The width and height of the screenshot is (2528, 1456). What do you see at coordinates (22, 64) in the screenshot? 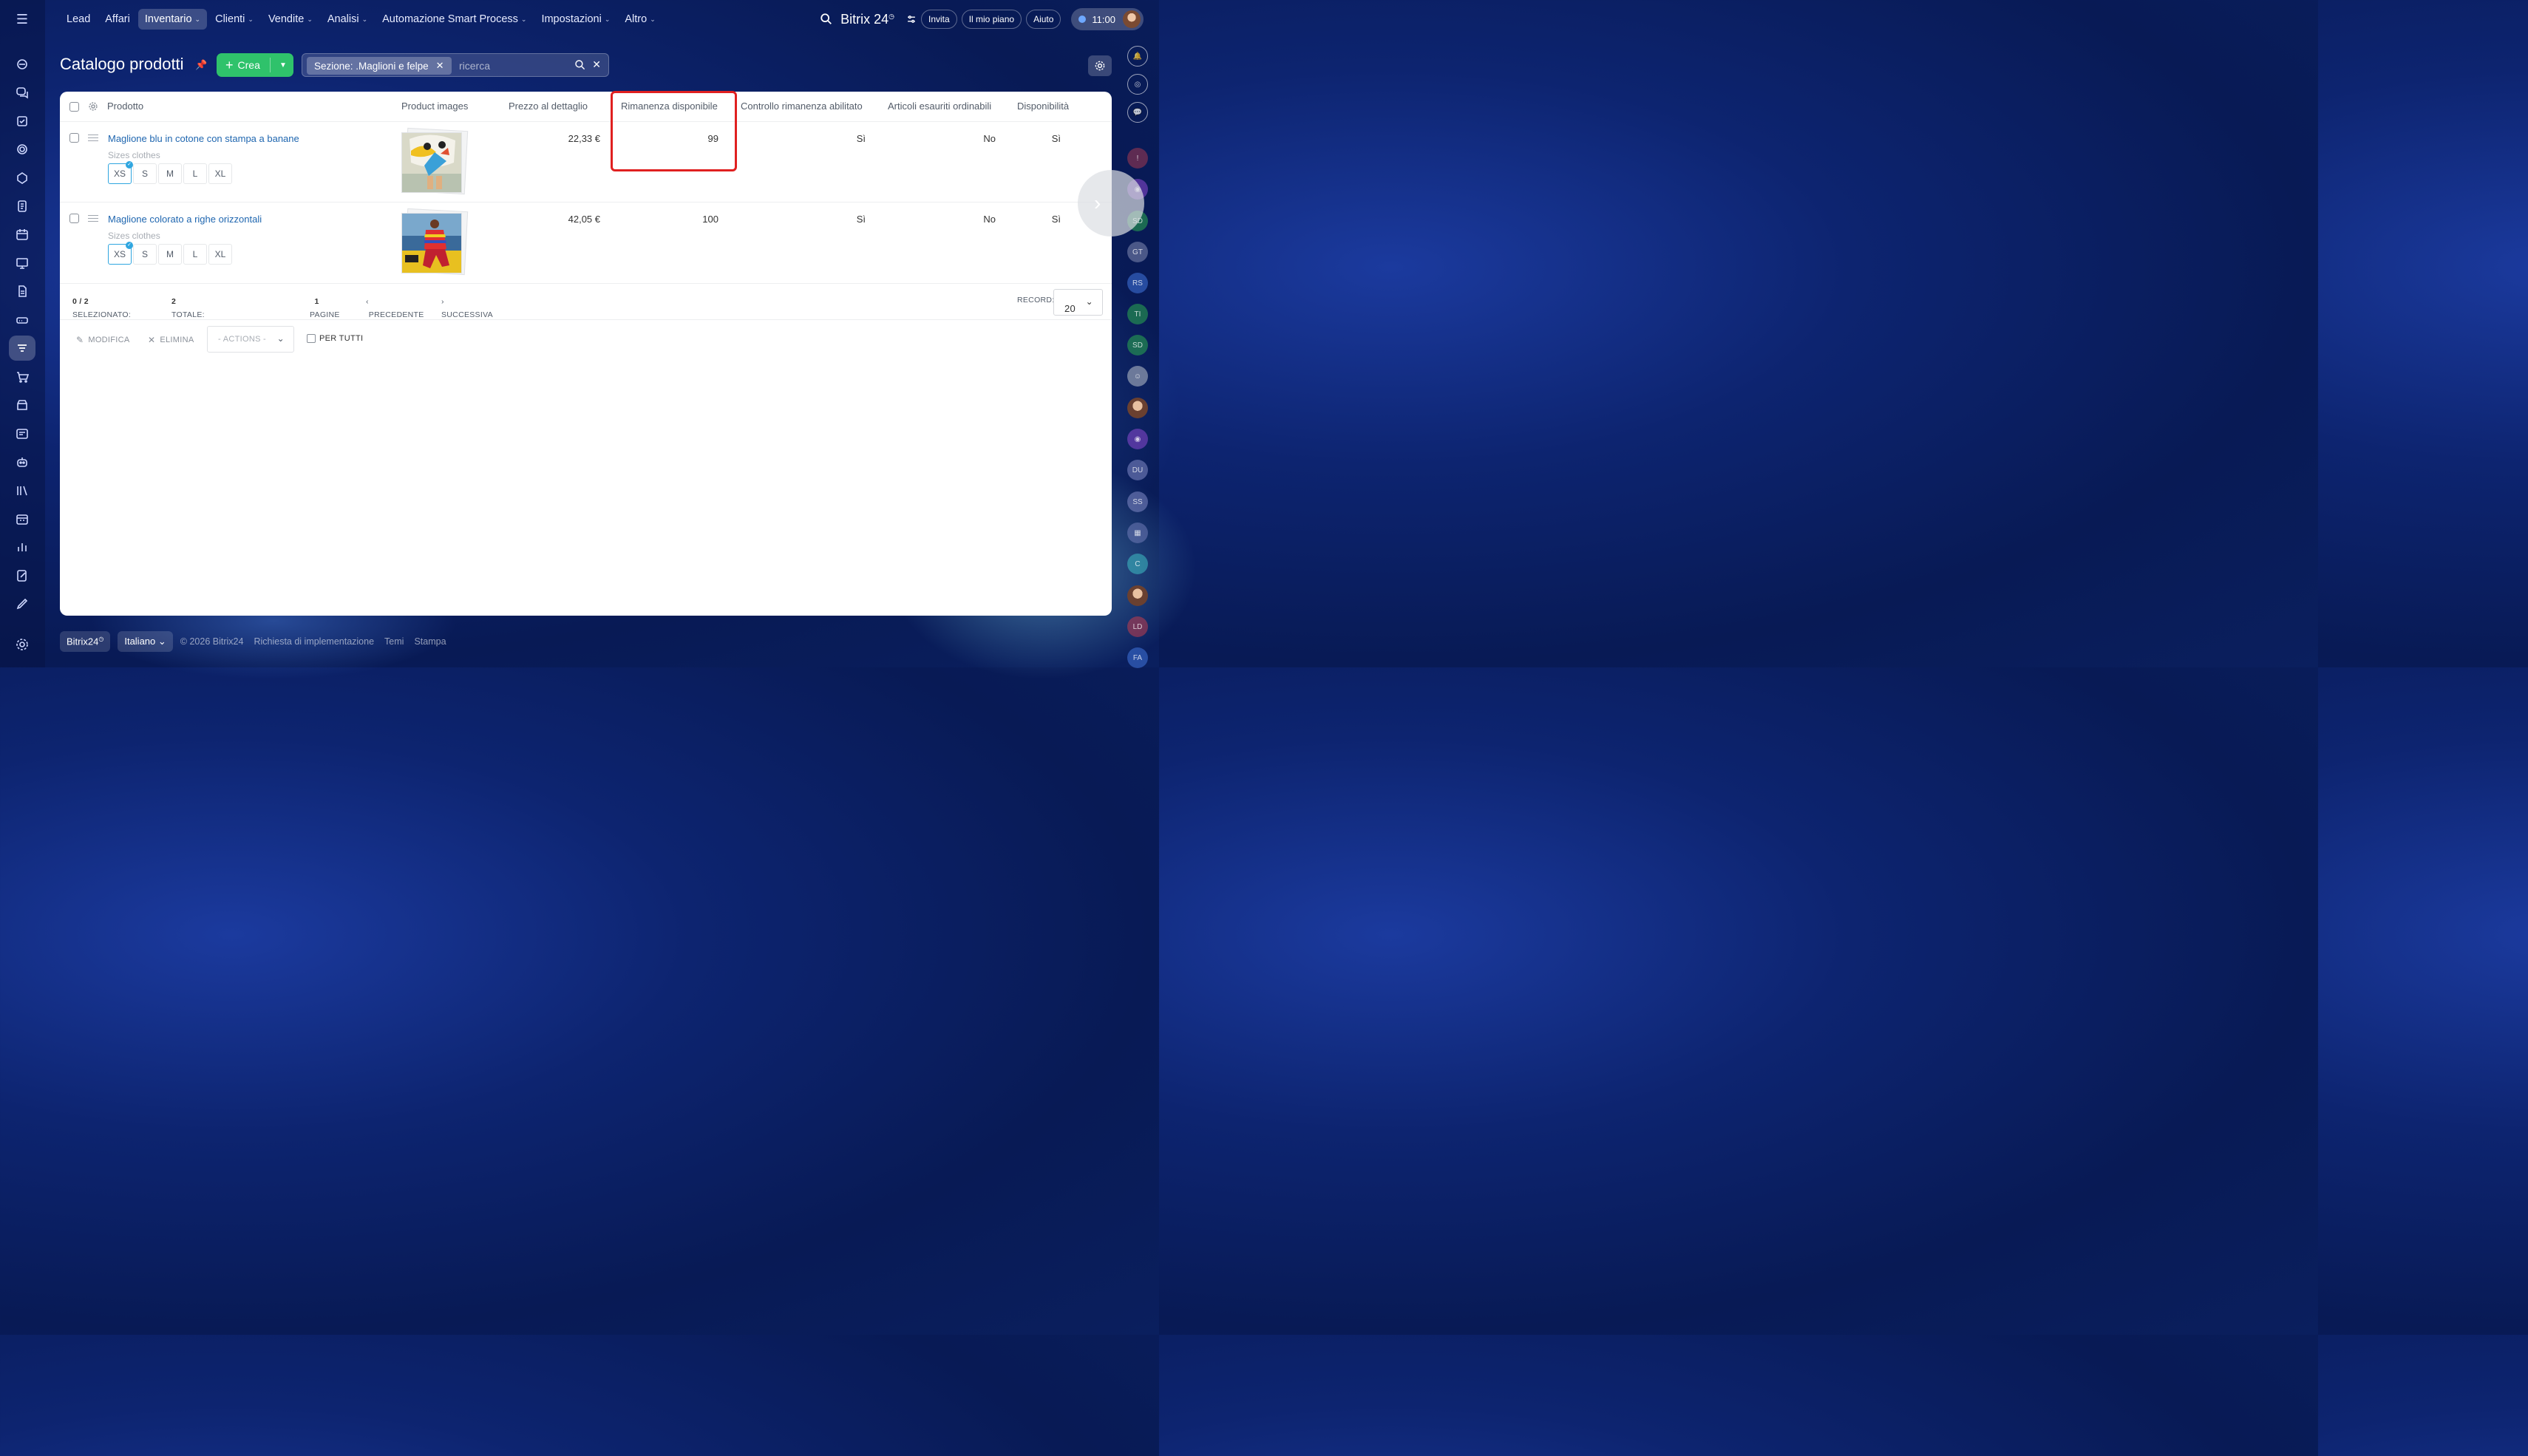
I see `crm-icon` at bounding box center [22, 64].